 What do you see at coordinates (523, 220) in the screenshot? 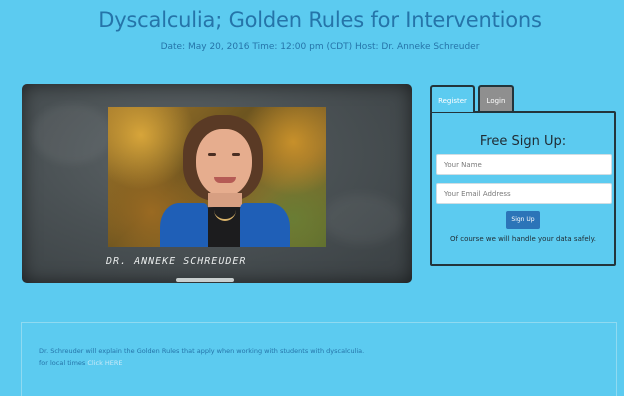
I see `signup-button: Sign Up` at bounding box center [523, 220].